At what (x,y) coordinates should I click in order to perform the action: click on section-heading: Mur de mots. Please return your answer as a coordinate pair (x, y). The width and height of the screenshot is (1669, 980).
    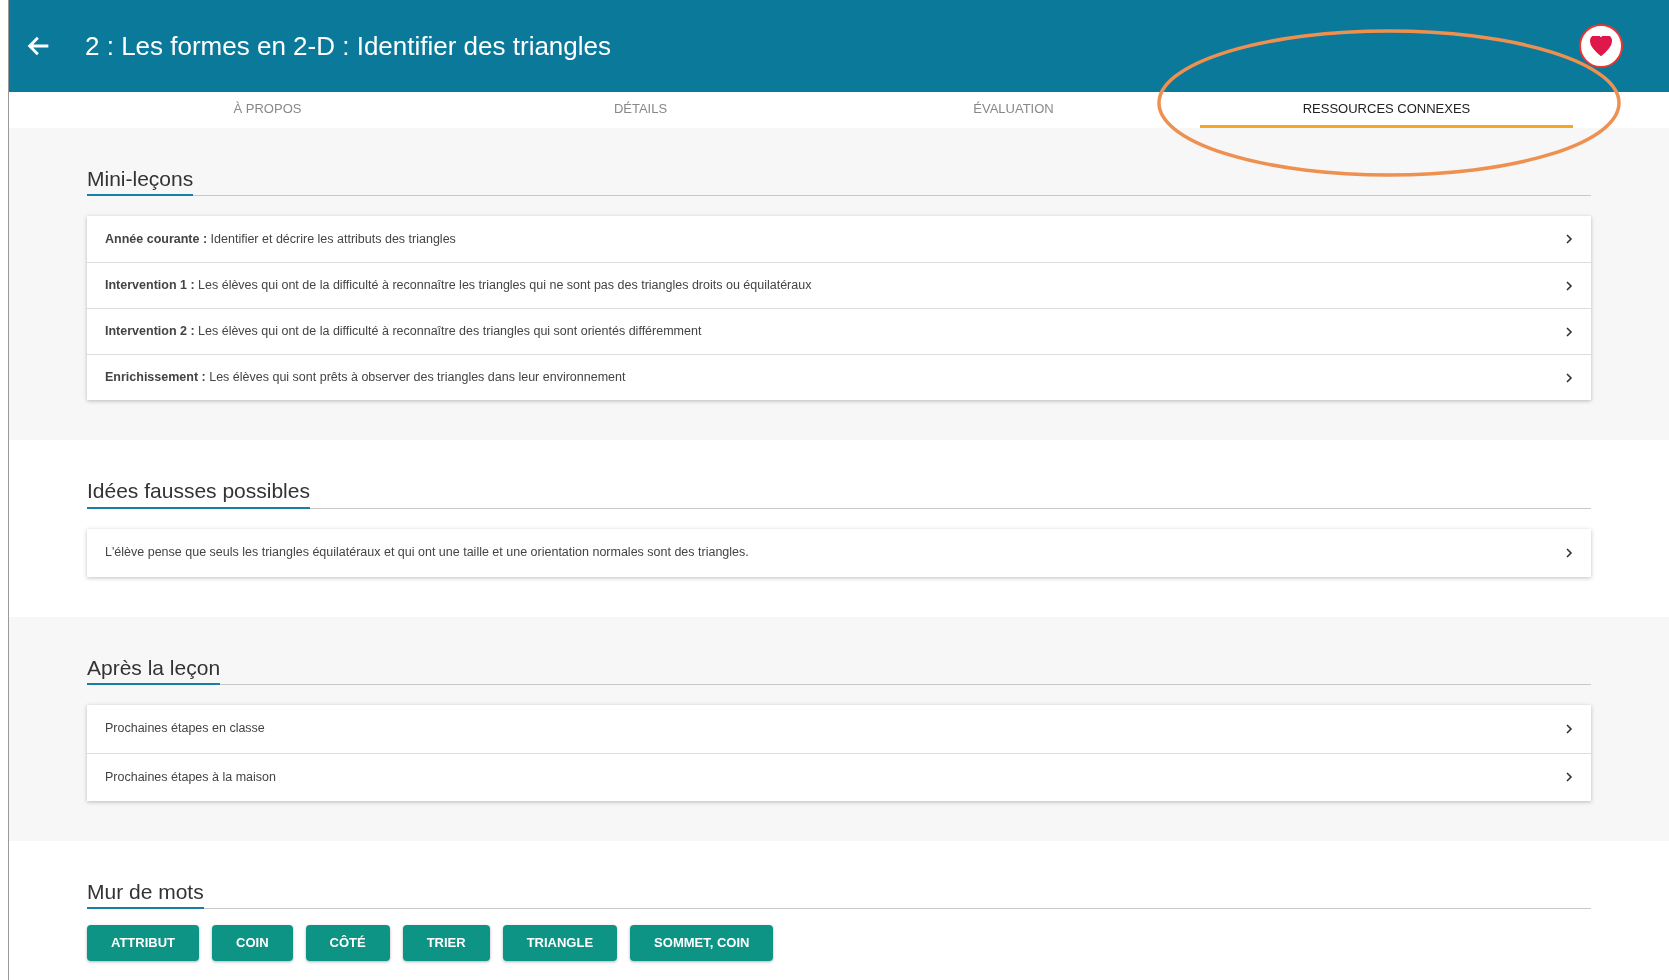
    Looking at the image, I should click on (145, 893).